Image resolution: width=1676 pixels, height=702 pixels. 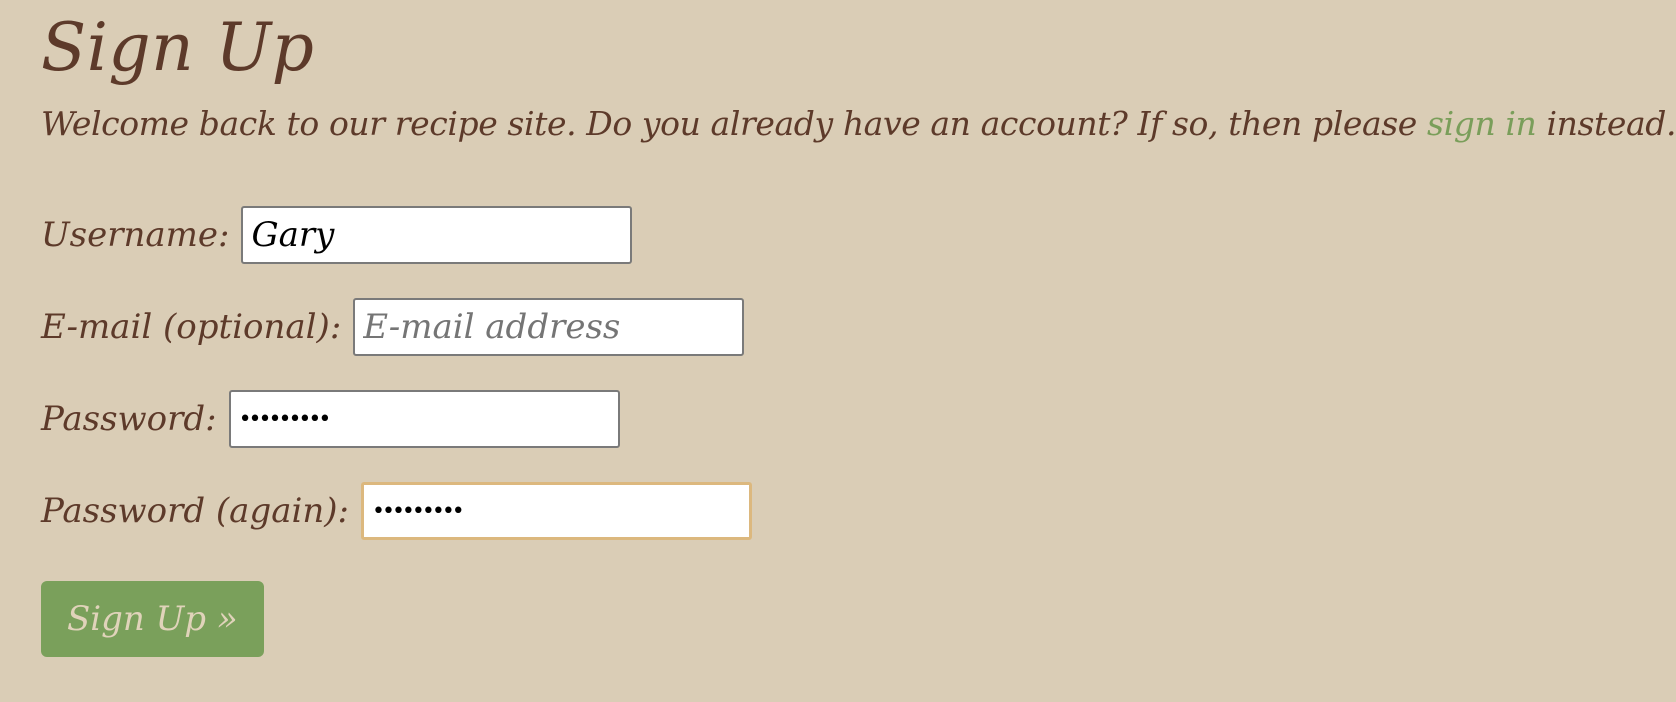 I want to click on username-label: Username:, so click(x=135, y=235).